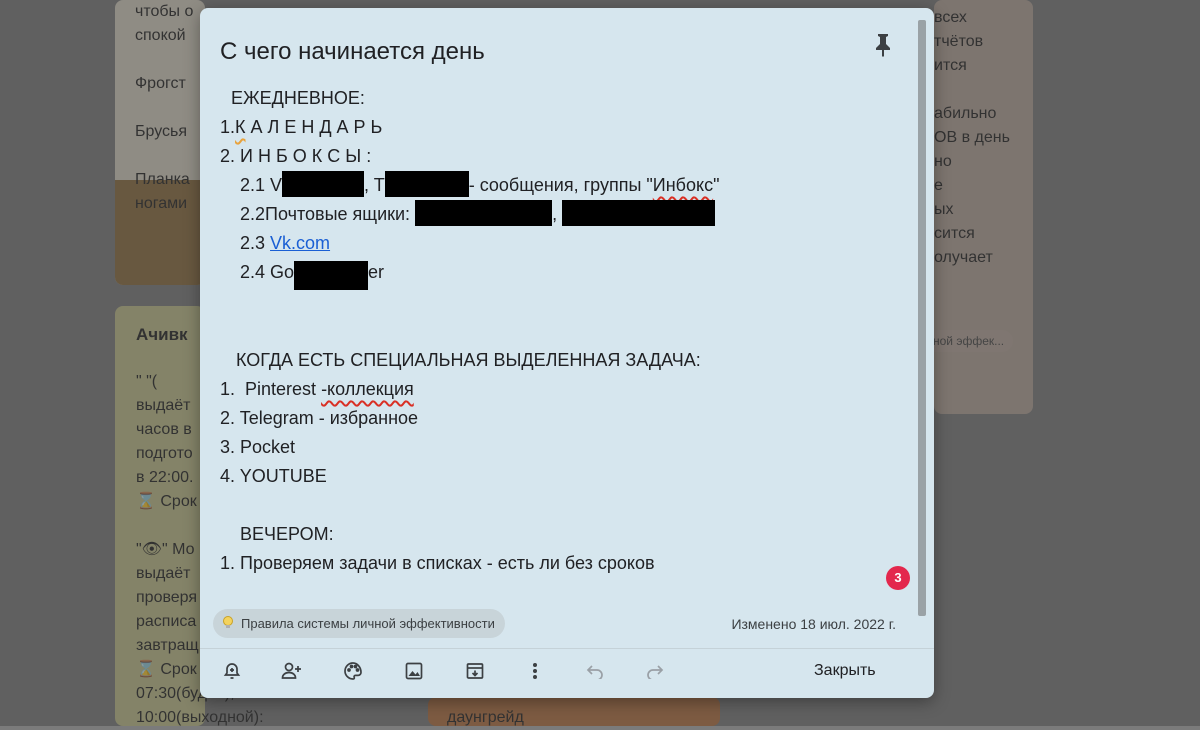  What do you see at coordinates (813, 624) in the screenshot?
I see `last-edited-timestamp: Изменено 18 июл. 2022 г.` at bounding box center [813, 624].